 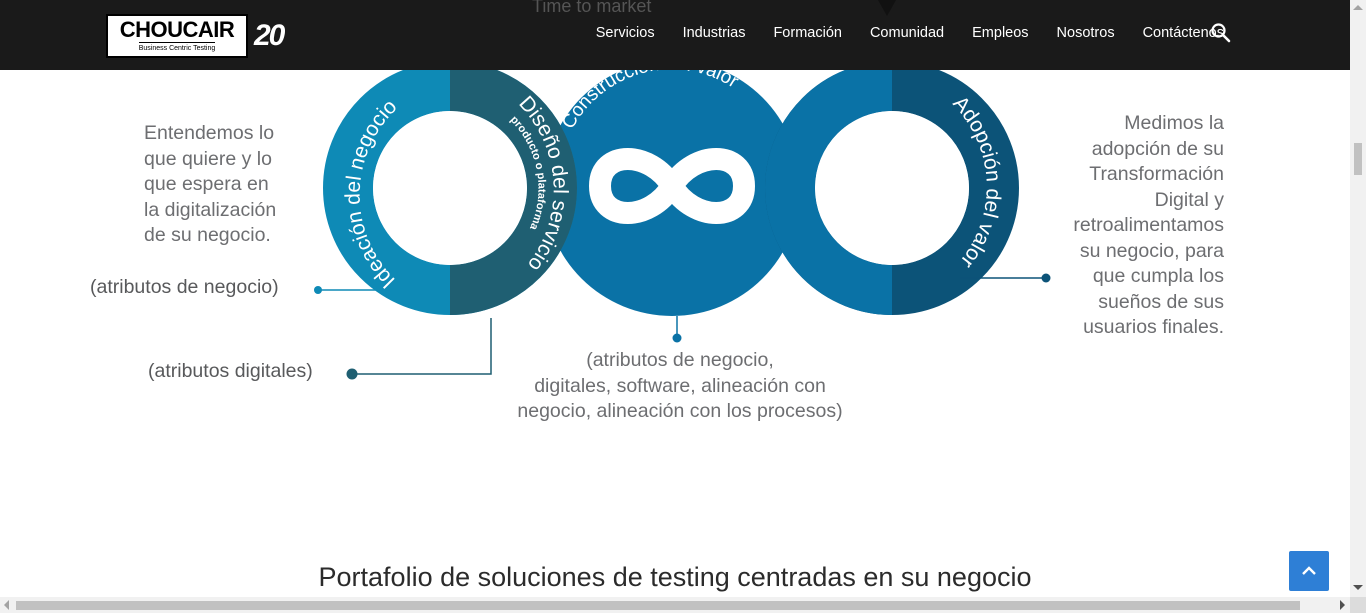 What do you see at coordinates (177, 29) in the screenshot?
I see `logo-wordmark: CHOUCAIR` at bounding box center [177, 29].